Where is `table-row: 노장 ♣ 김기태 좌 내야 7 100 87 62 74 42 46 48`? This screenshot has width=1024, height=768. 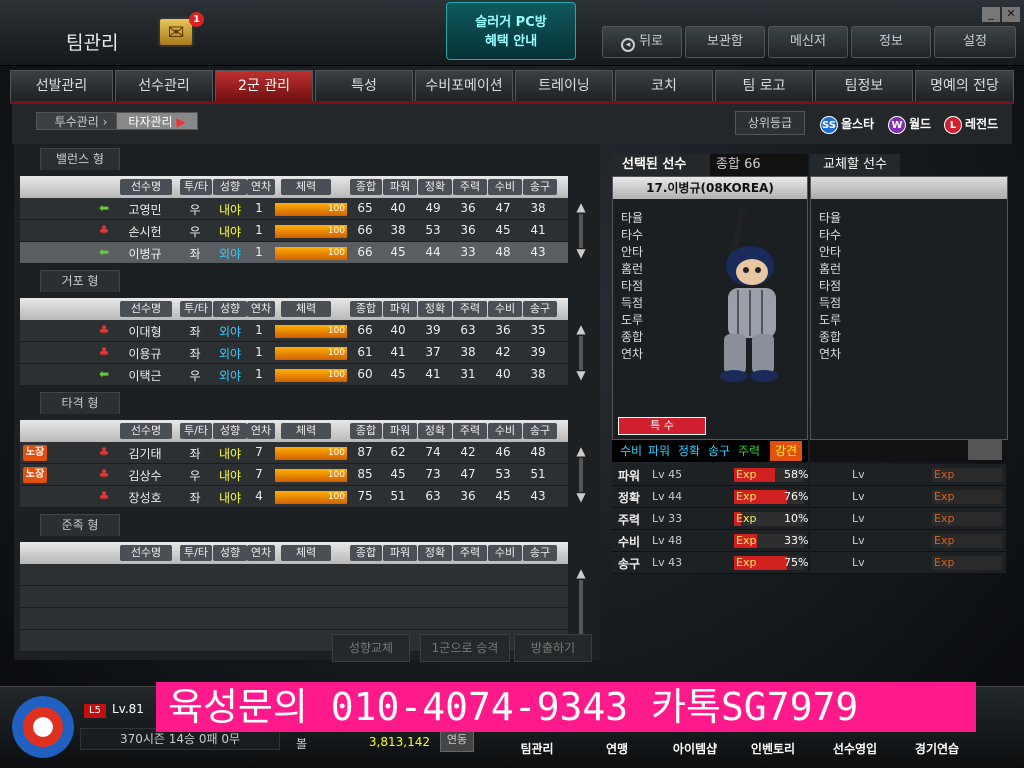 table-row: 노장 ♣ 김기태 좌 내야 7 100 87 62 74 42 46 48 is located at coordinates (294, 453).